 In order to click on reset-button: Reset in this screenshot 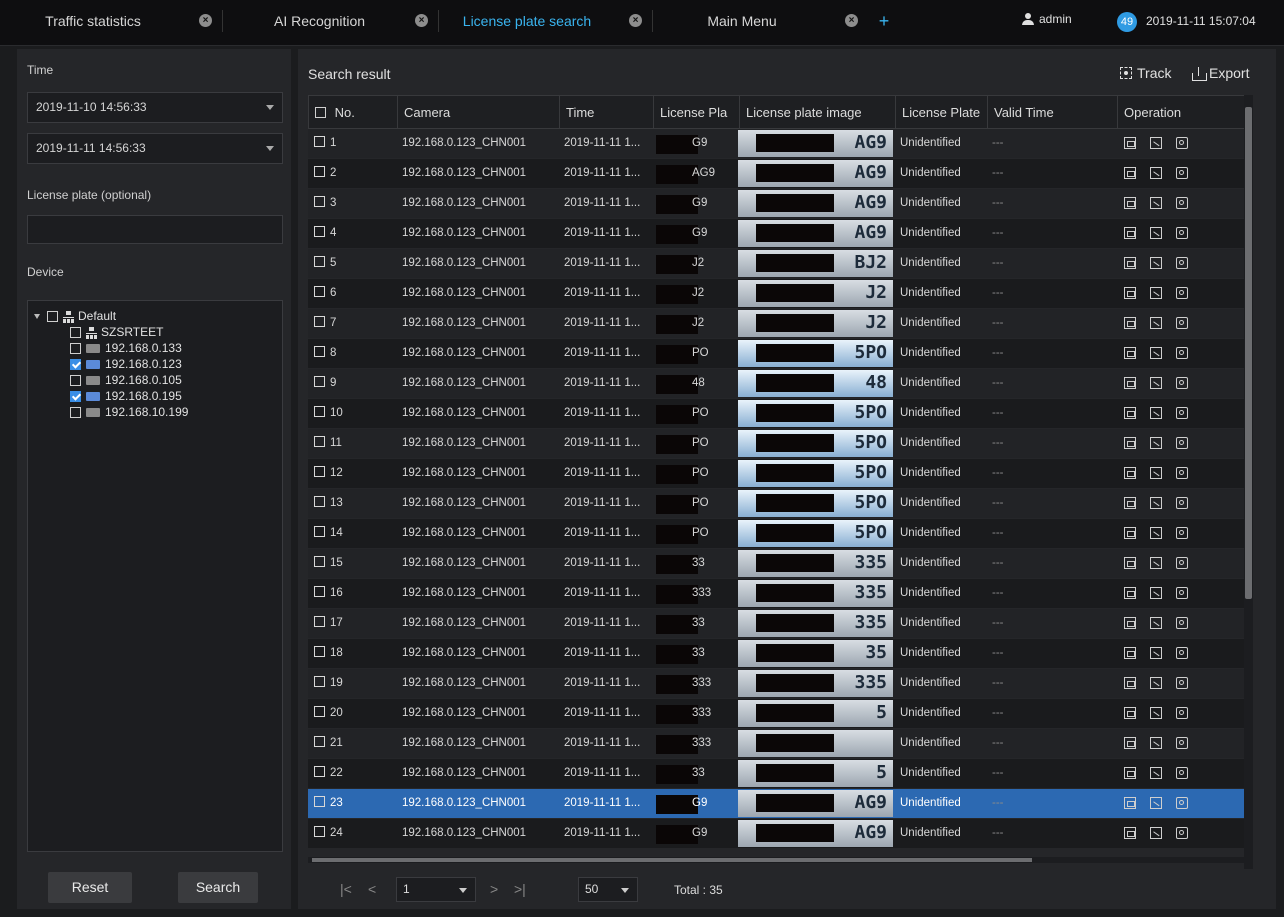, I will do `click(90, 887)`.